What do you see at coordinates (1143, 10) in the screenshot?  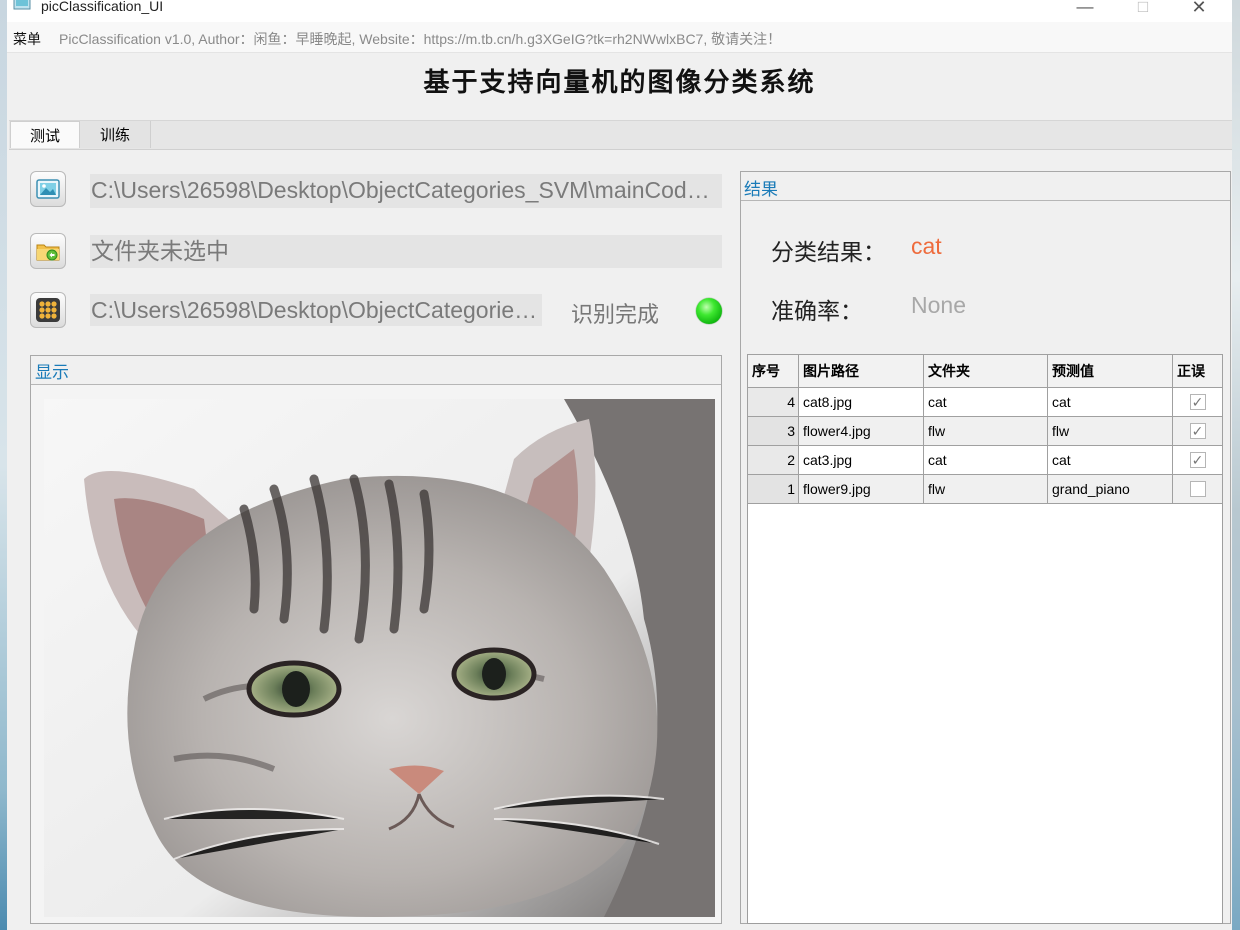 I see `maximize-button: □` at bounding box center [1143, 10].